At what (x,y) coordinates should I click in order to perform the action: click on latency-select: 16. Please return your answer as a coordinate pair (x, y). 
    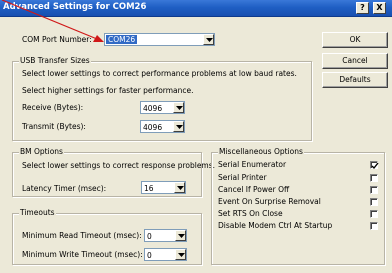
    Looking at the image, I should click on (163, 187).